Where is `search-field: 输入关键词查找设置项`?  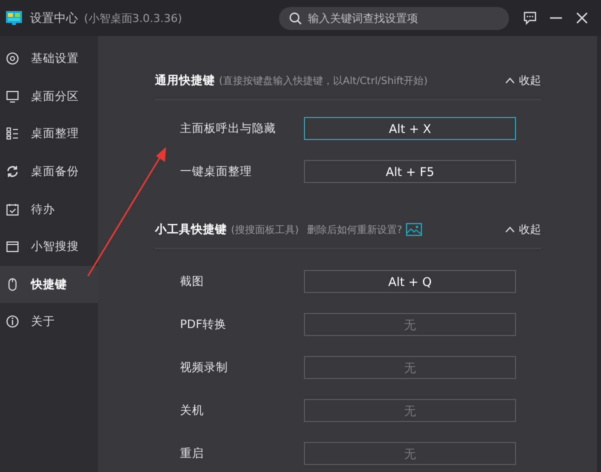
search-field: 输入关键词查找设置项 is located at coordinates (394, 18).